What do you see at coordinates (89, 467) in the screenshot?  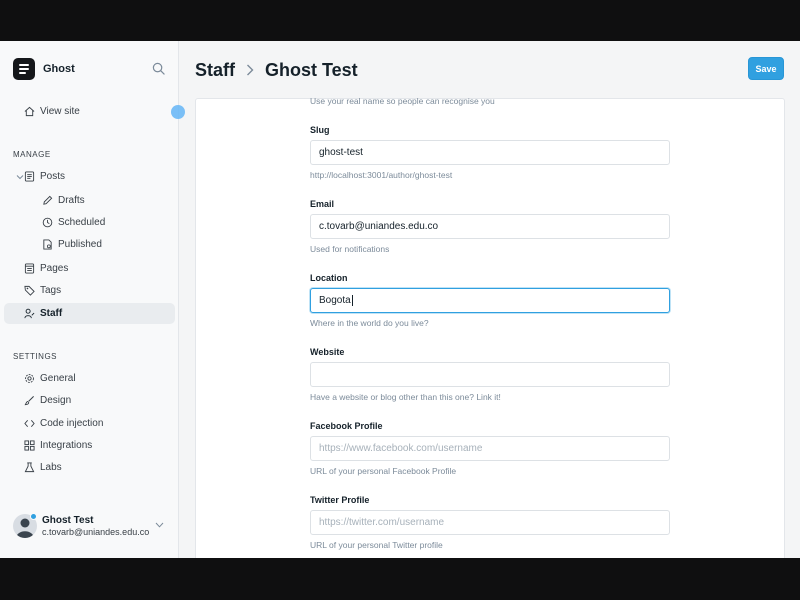 I see `sidebar-item-labs: Labs` at bounding box center [89, 467].